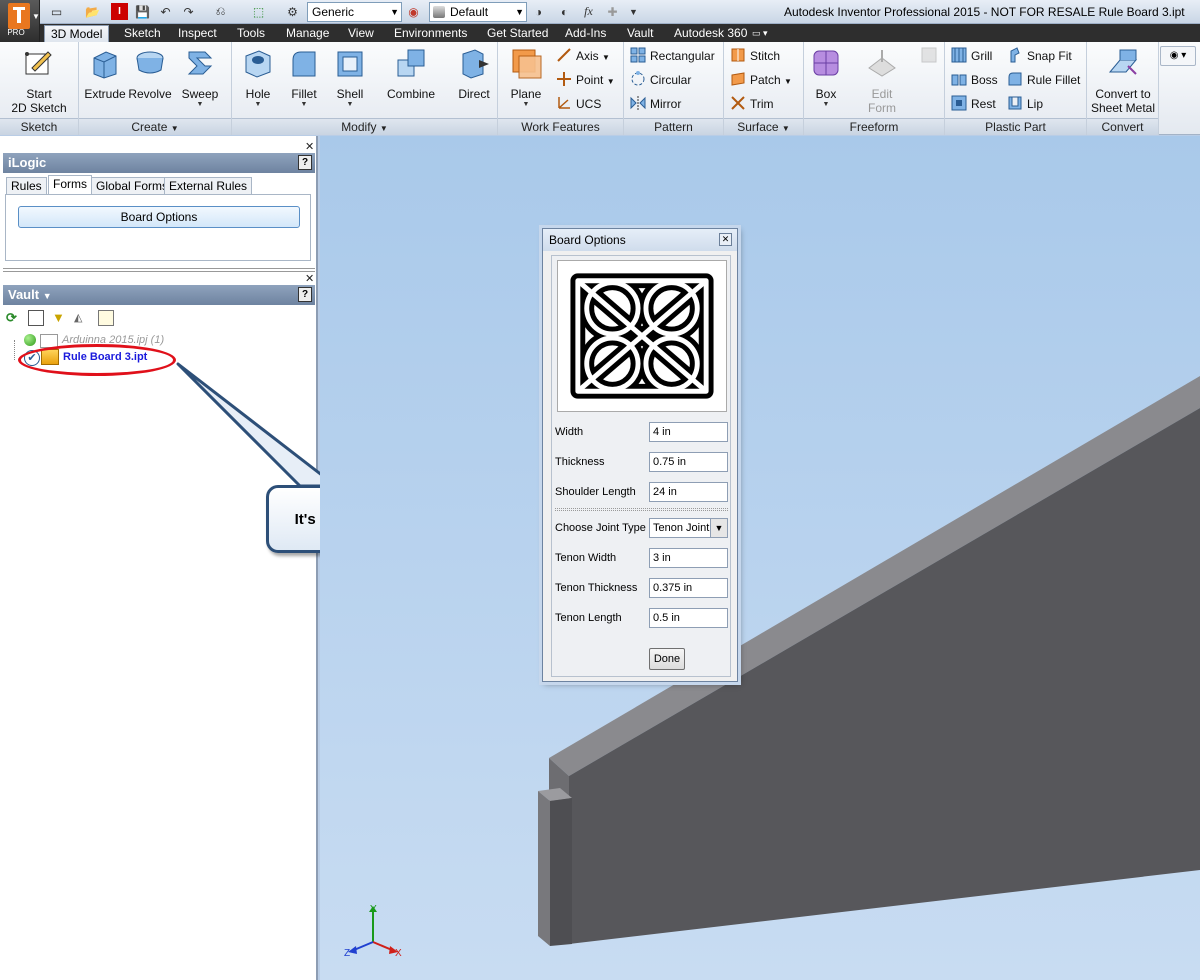 The image size is (1200, 980). What do you see at coordinates (588, 11) in the screenshot?
I see `fx-icon: fx` at bounding box center [588, 11].